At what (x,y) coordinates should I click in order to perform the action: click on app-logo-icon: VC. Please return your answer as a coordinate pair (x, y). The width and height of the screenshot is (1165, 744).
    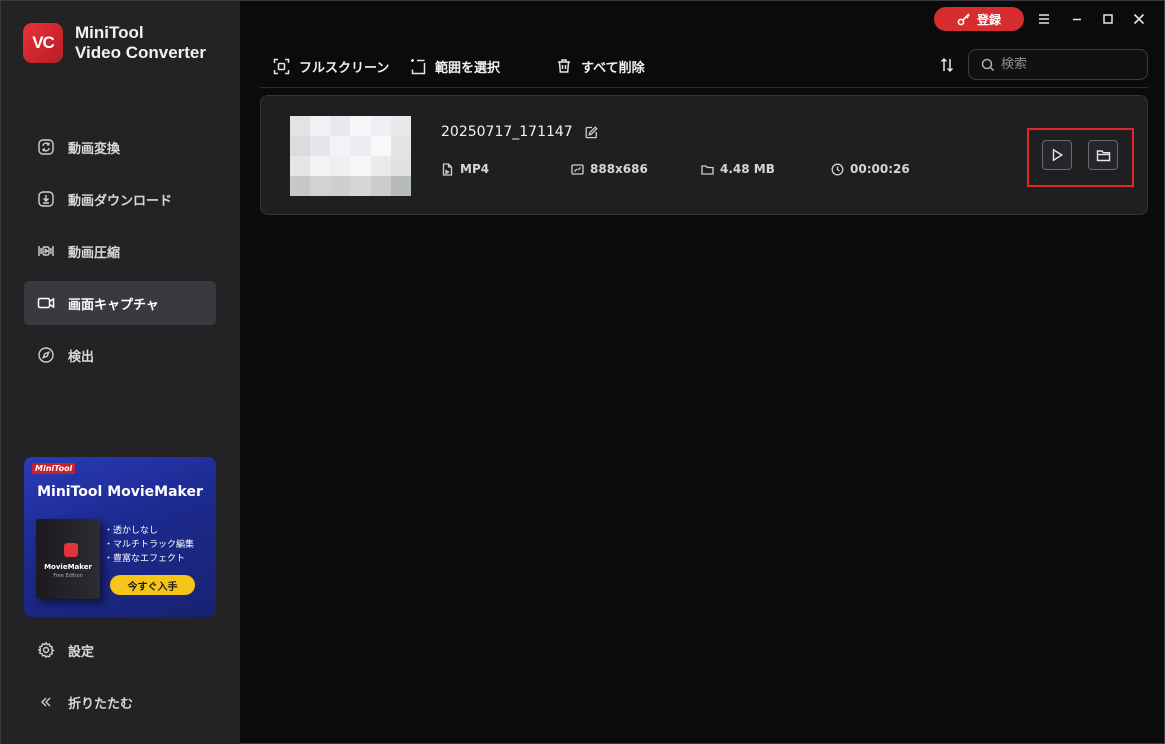
    Looking at the image, I should click on (43, 43).